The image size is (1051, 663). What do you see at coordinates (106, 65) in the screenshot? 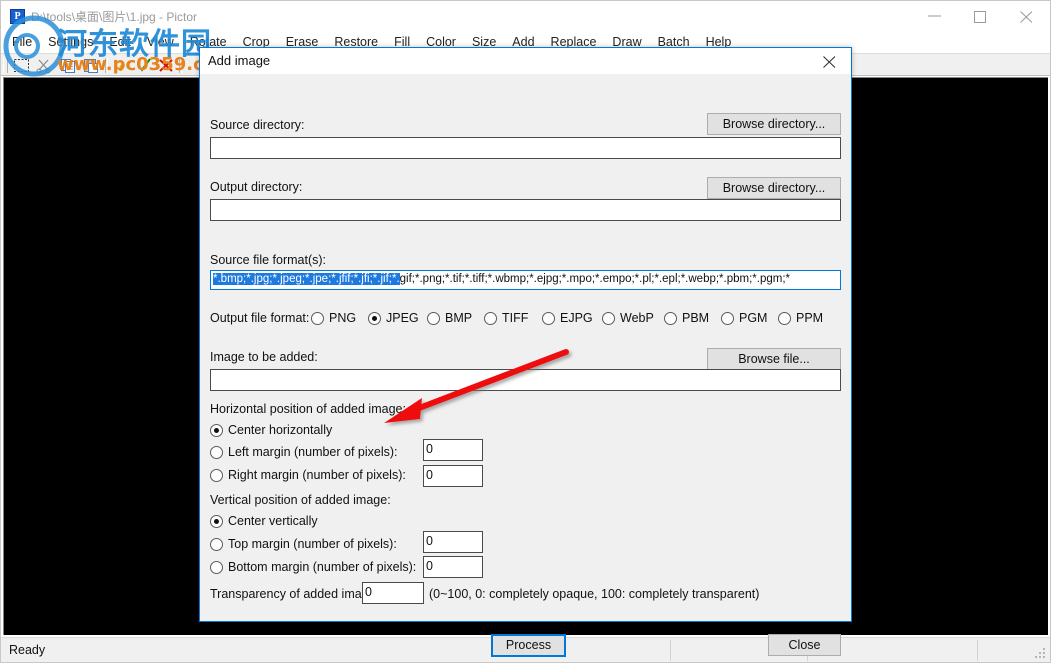
I see `toolbar-separator` at bounding box center [106, 65].